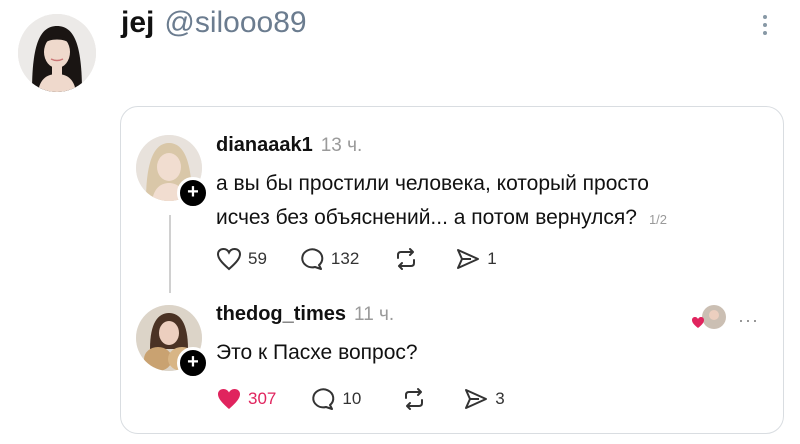 The width and height of the screenshot is (800, 444). I want to click on post2-username: thedog_times, so click(281, 314).